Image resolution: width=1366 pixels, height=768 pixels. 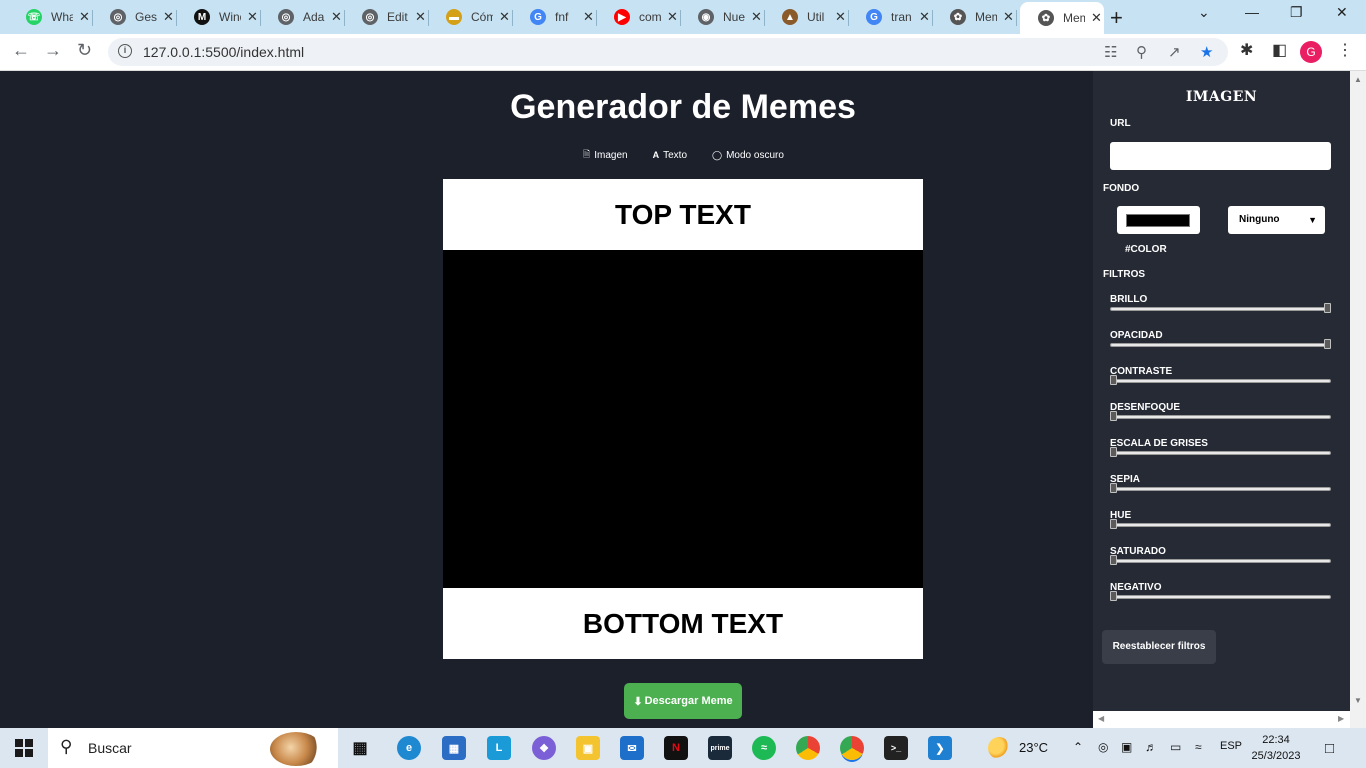 I want to click on filter-slider: ESCALA DE GRISES, so click(x=1220, y=447).